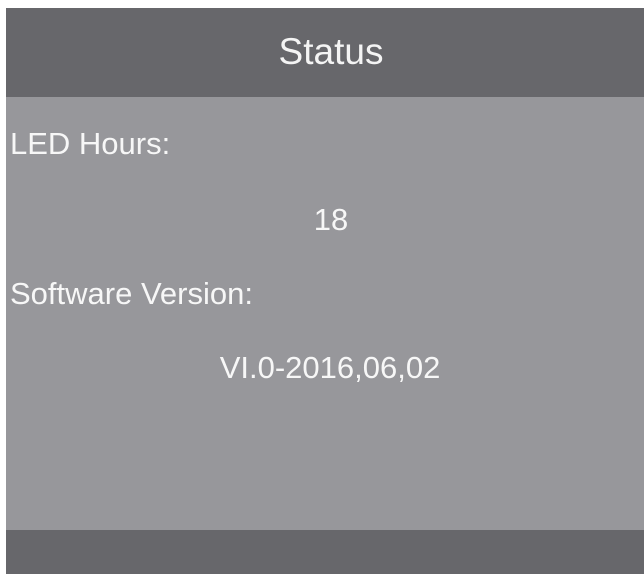 The image size is (644, 574). What do you see at coordinates (331, 219) in the screenshot?
I see `led-hours-value: 18` at bounding box center [331, 219].